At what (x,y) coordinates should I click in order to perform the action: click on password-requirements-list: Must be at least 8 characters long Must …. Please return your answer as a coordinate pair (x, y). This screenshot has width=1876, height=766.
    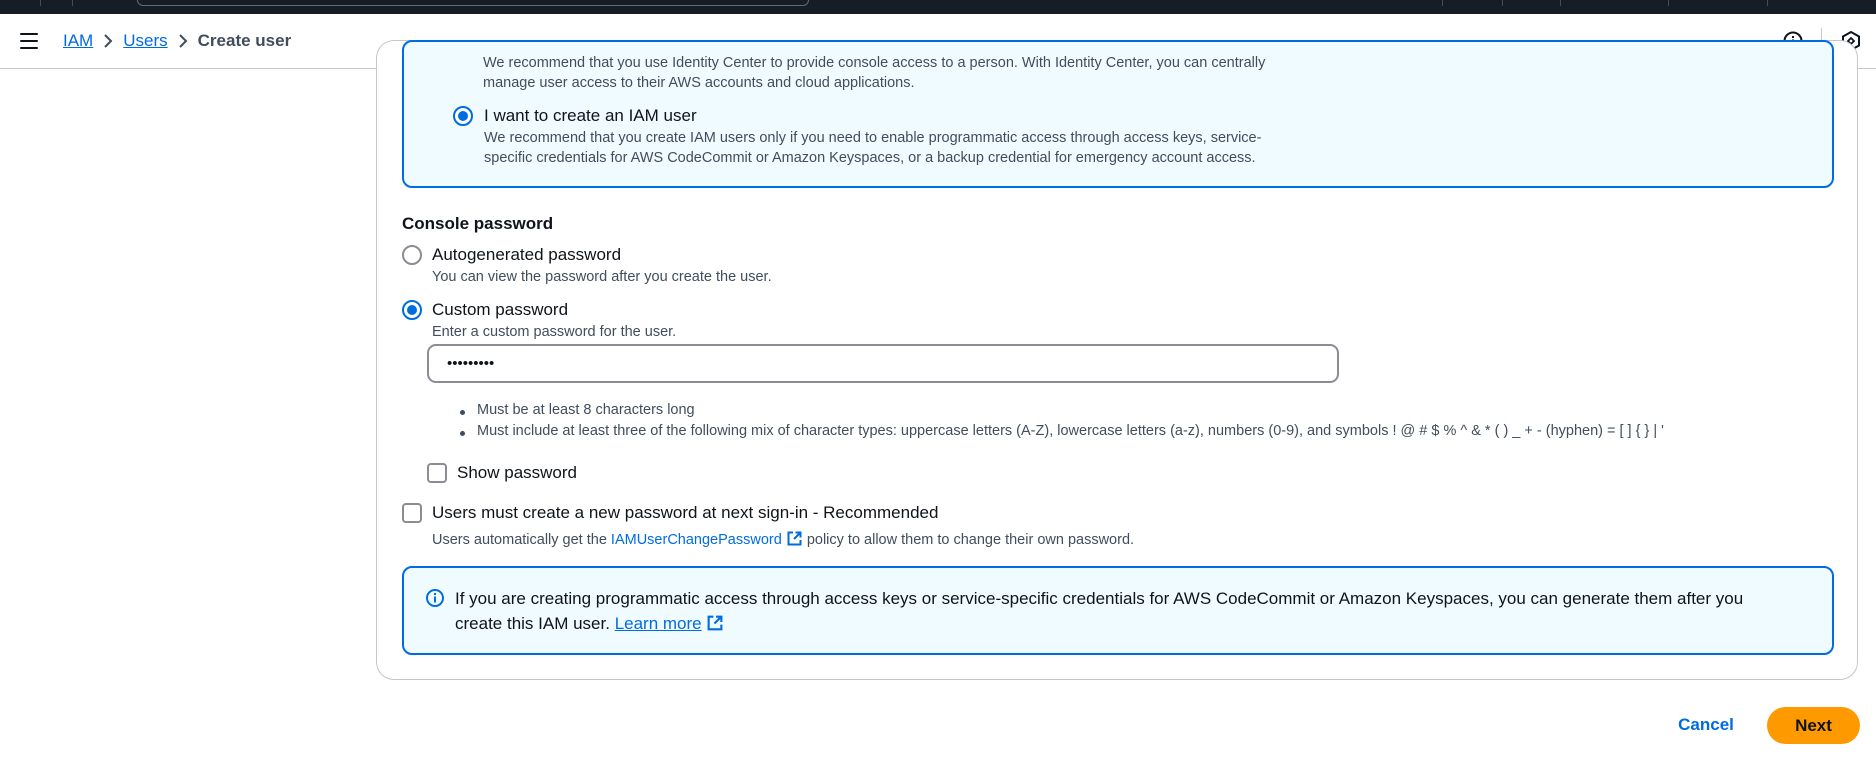
    Looking at the image, I should click on (1062, 423).